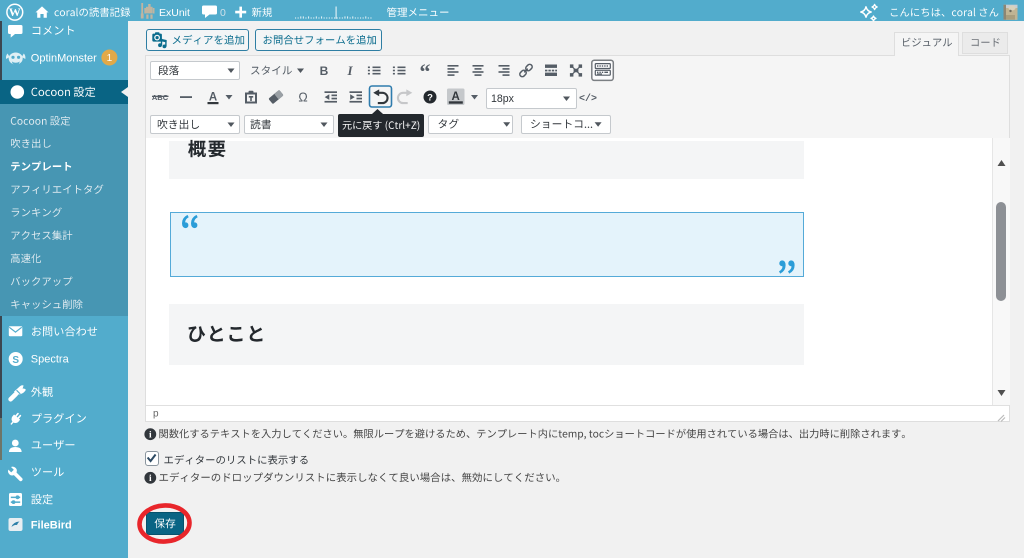 The height and width of the screenshot is (558, 1024). Describe the element at coordinates (223, 13) in the screenshot. I see `svg-text: 0` at that location.